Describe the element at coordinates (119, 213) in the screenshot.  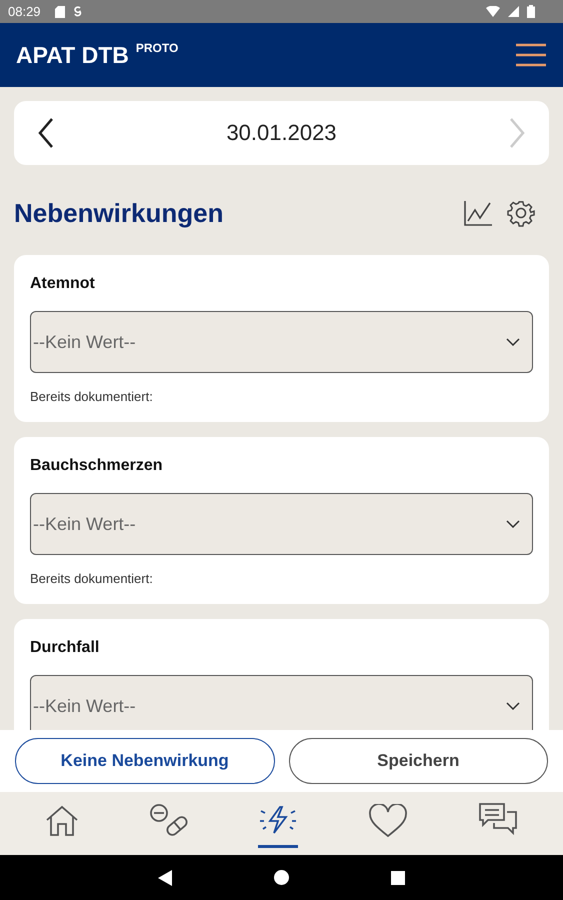
I see `section-title: Nebenwirkungen` at that location.